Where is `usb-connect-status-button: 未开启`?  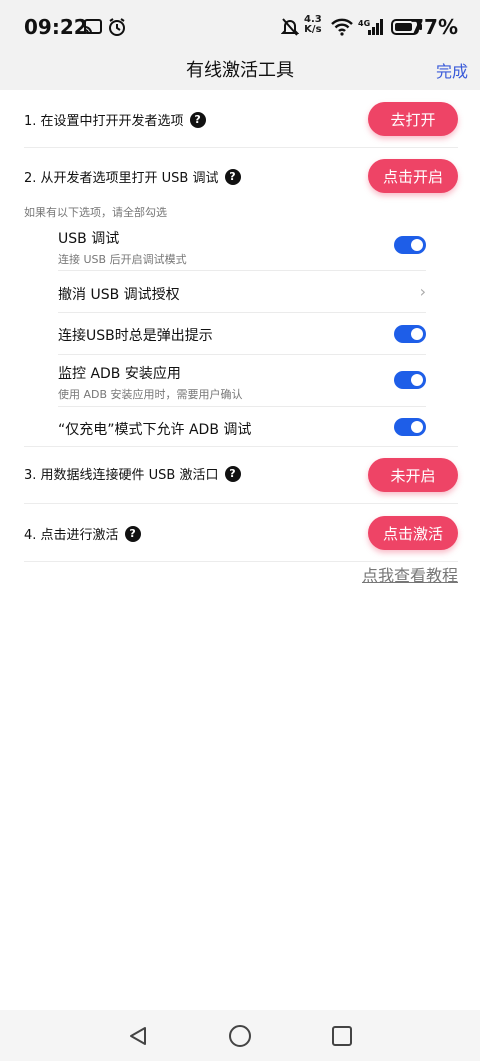
usb-connect-status-button: 未开启 is located at coordinates (413, 475).